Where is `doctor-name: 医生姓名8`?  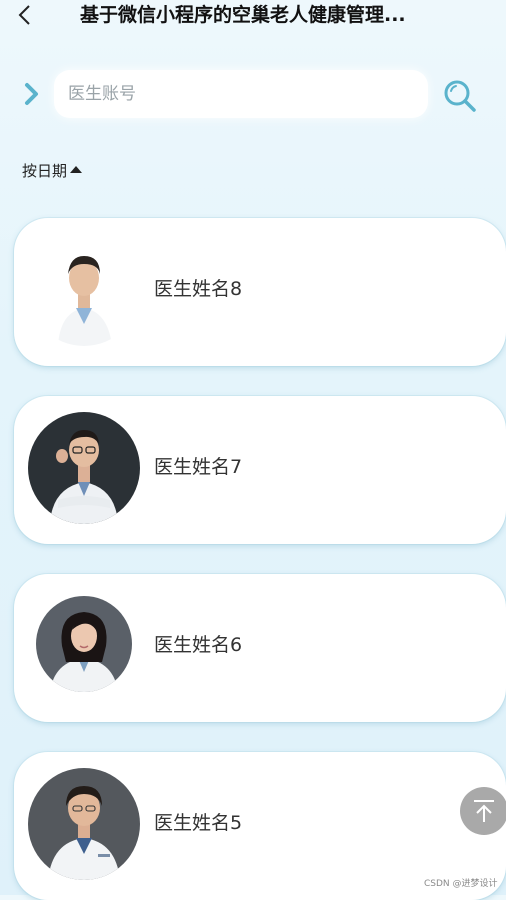 doctor-name: 医生姓名8 is located at coordinates (198, 289).